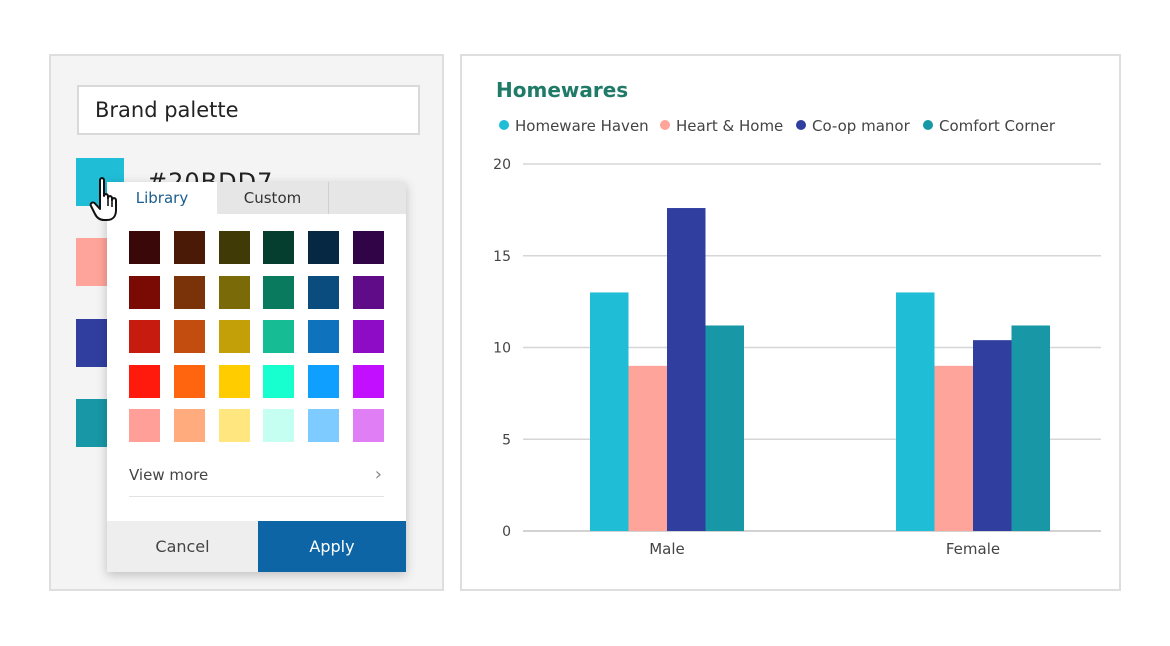 The height and width of the screenshot is (646, 1170). What do you see at coordinates (973, 549) in the screenshot?
I see `x-category-label: Female` at bounding box center [973, 549].